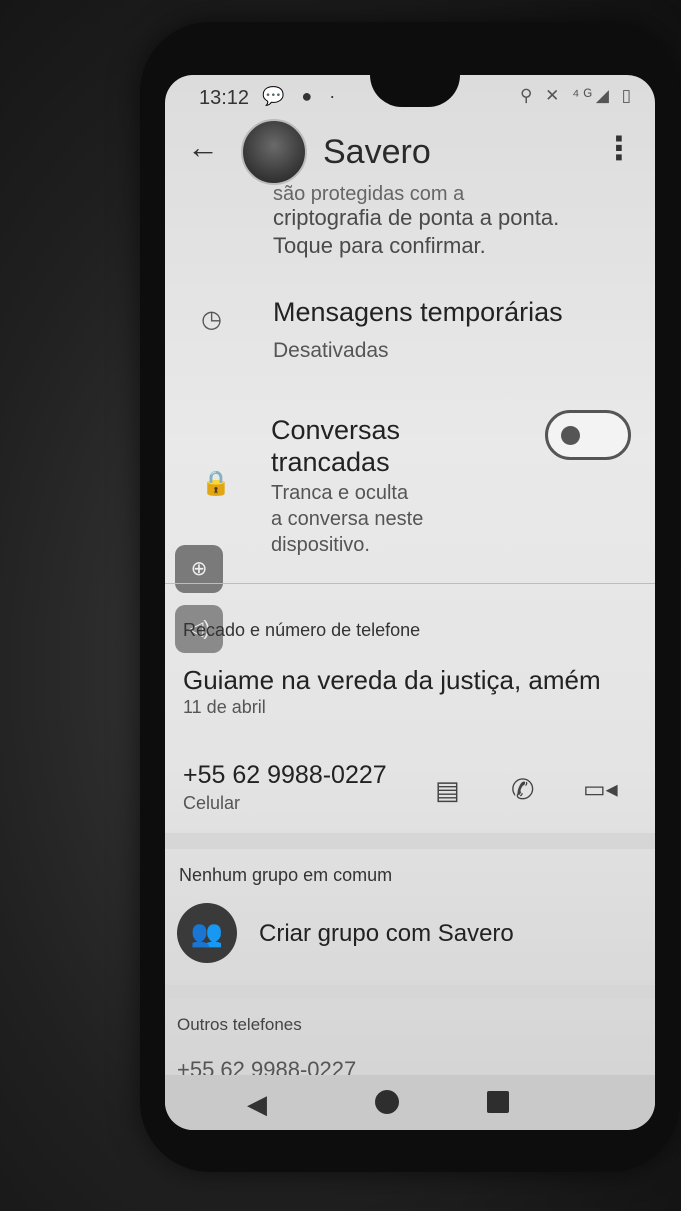 This screenshot has height=1211, width=681. I want to click on navigation-bar: ◀, so click(410, 1102).